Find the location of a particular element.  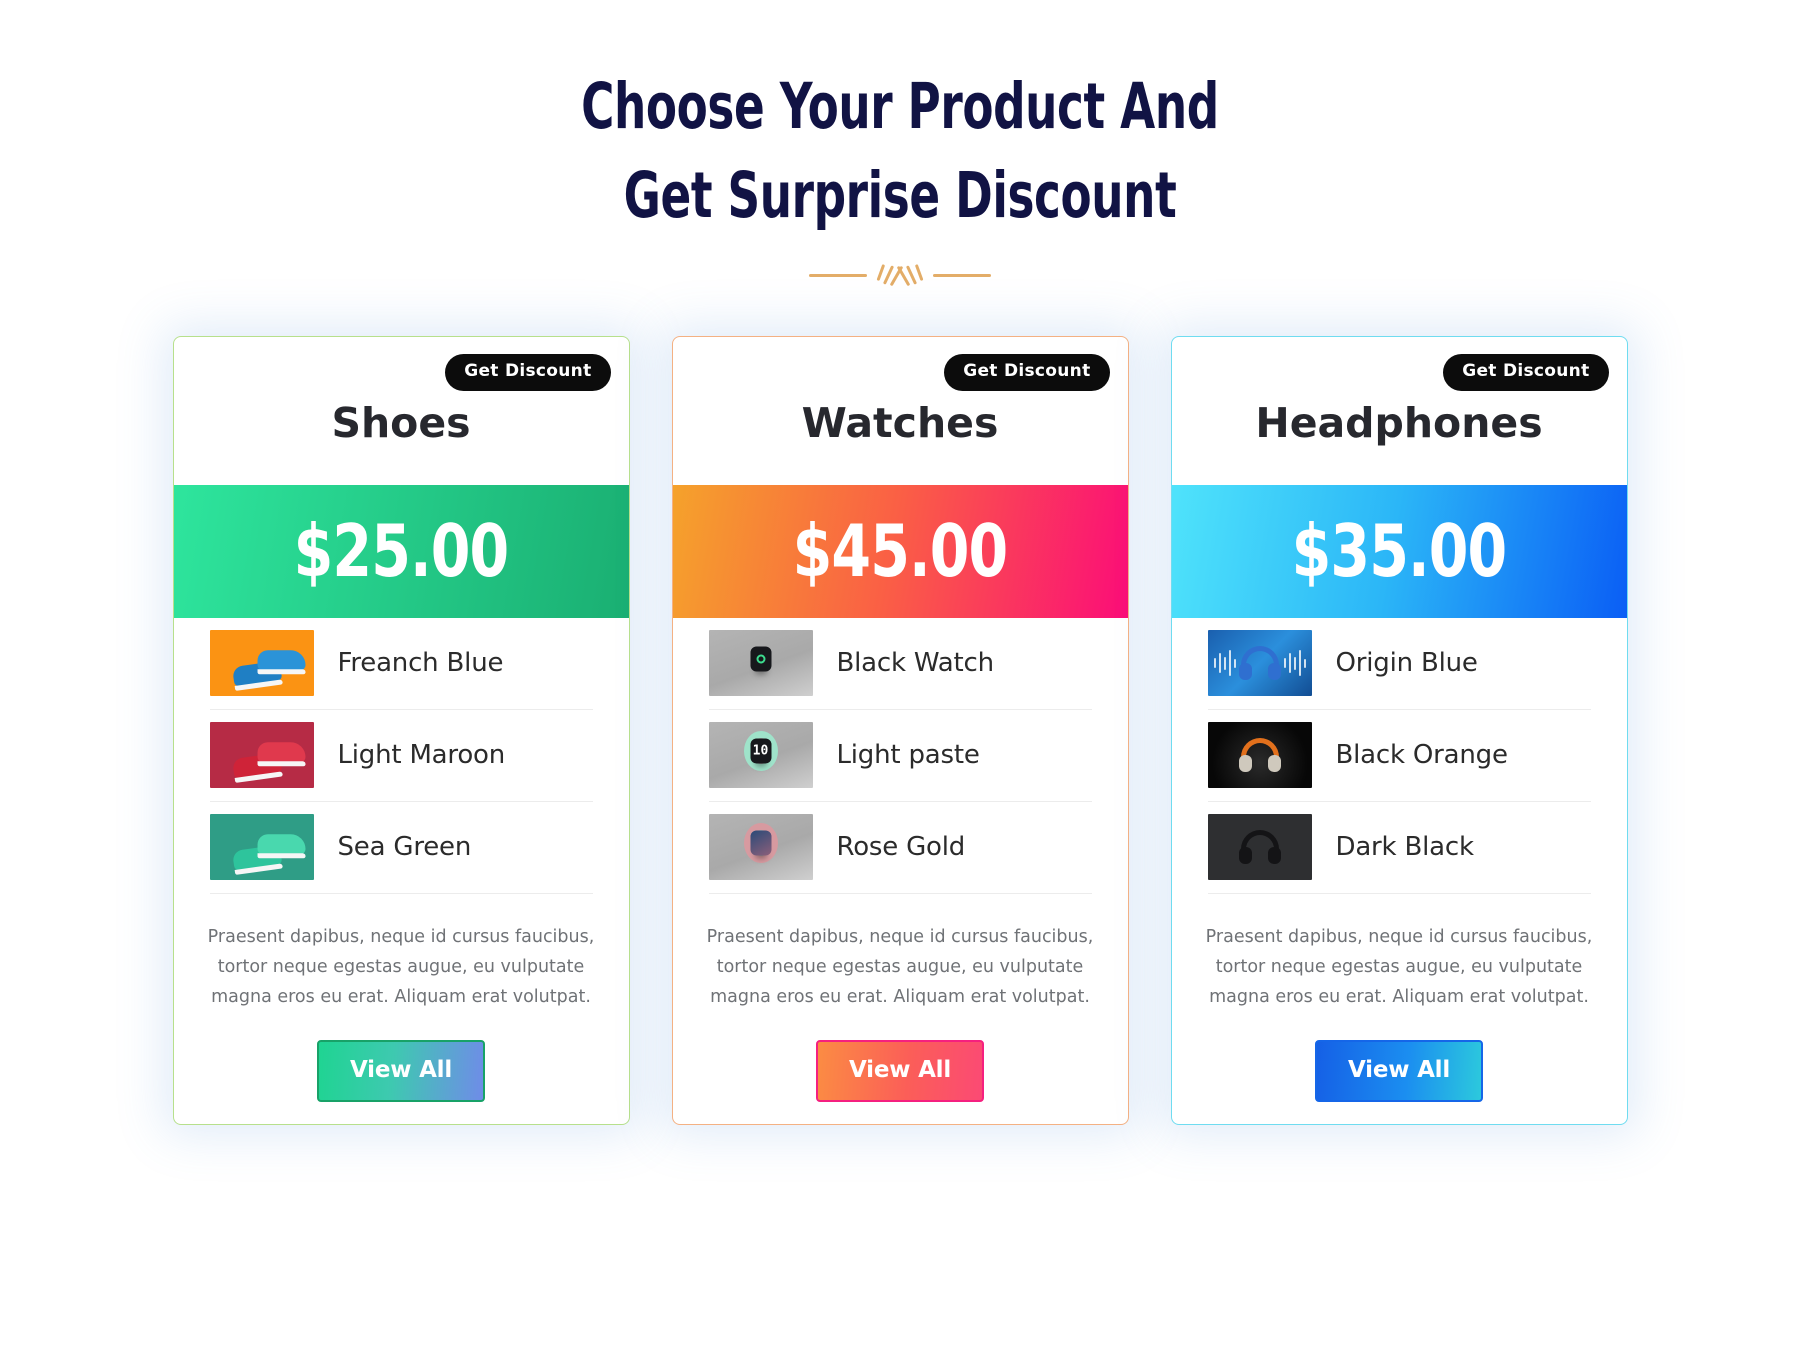

ornament-divider-icon is located at coordinates (900, 276).